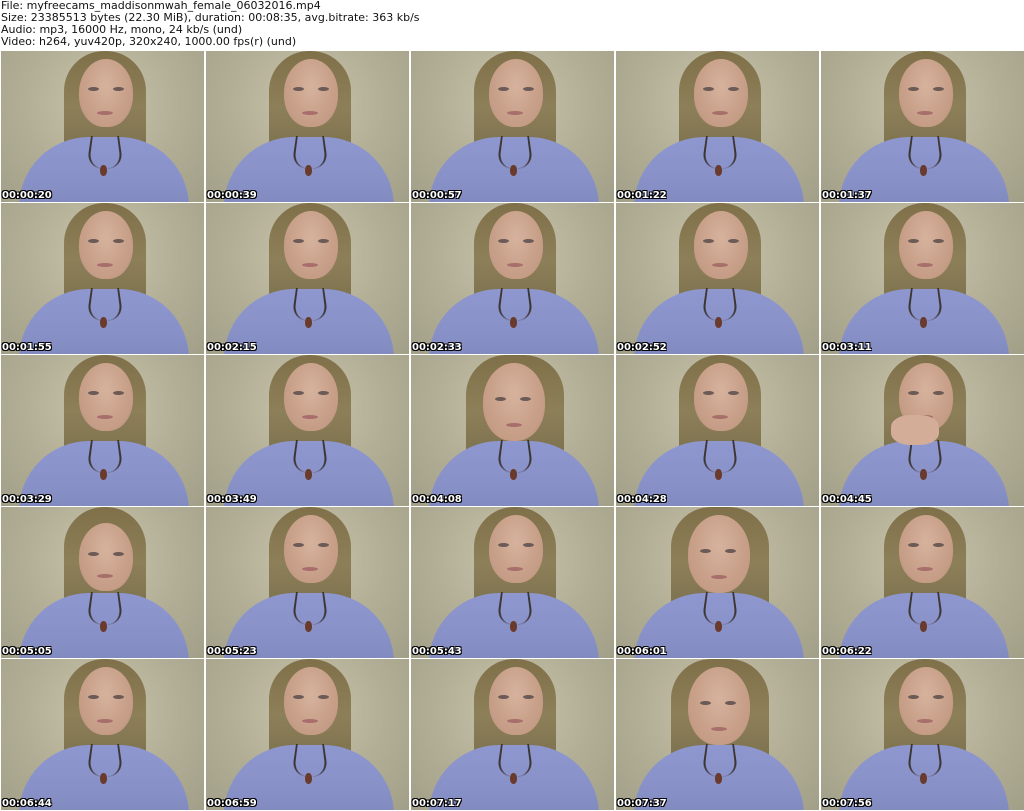  What do you see at coordinates (27, 651) in the screenshot?
I see `frame-timestamp: 00:05:05` at bounding box center [27, 651].